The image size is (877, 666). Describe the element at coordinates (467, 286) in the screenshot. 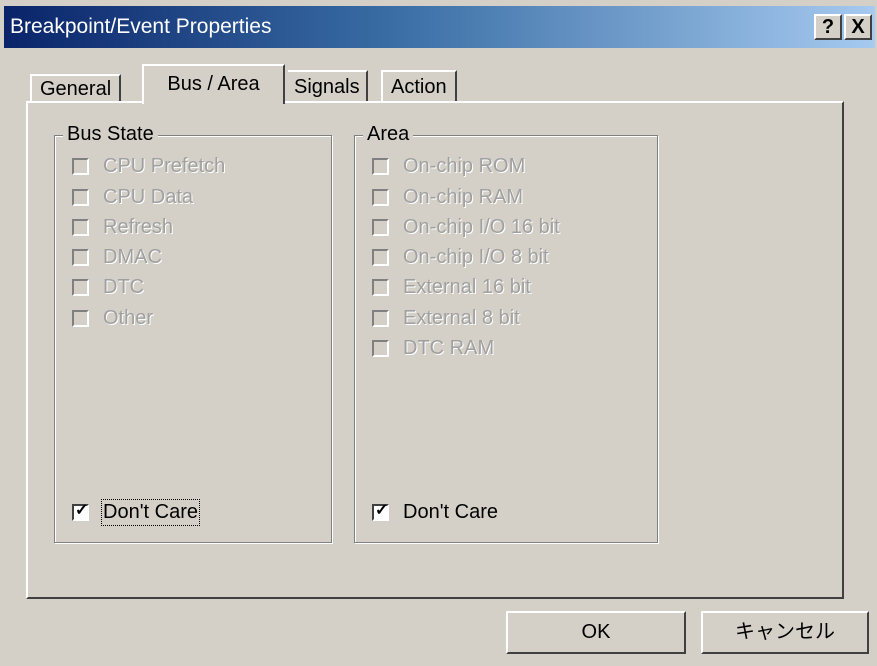

I see `checkbox-label: External 16 bit` at that location.